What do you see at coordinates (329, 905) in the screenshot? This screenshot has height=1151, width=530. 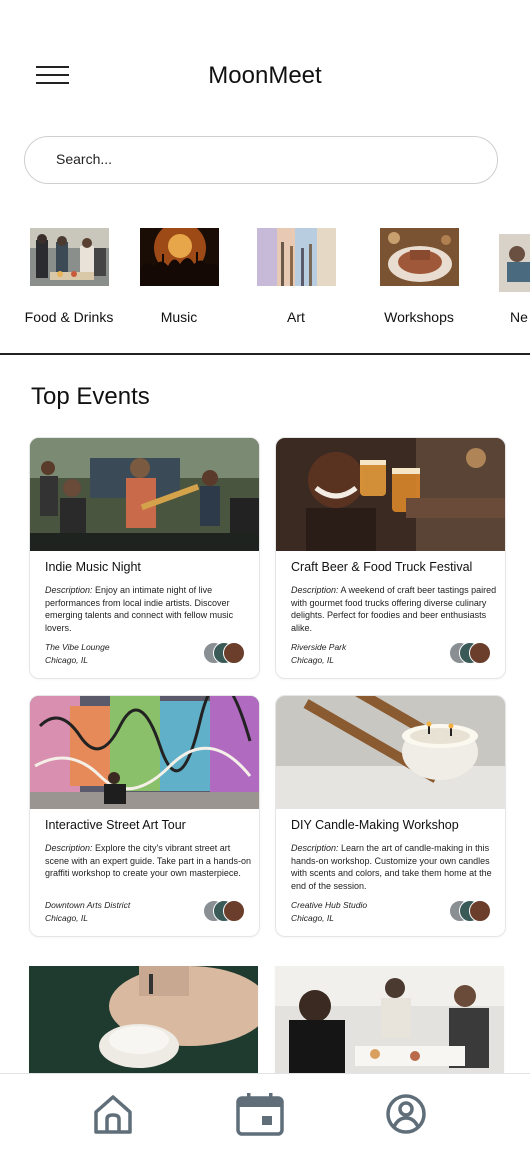 I see `event-venue: Creative Hub Studio` at bounding box center [329, 905].